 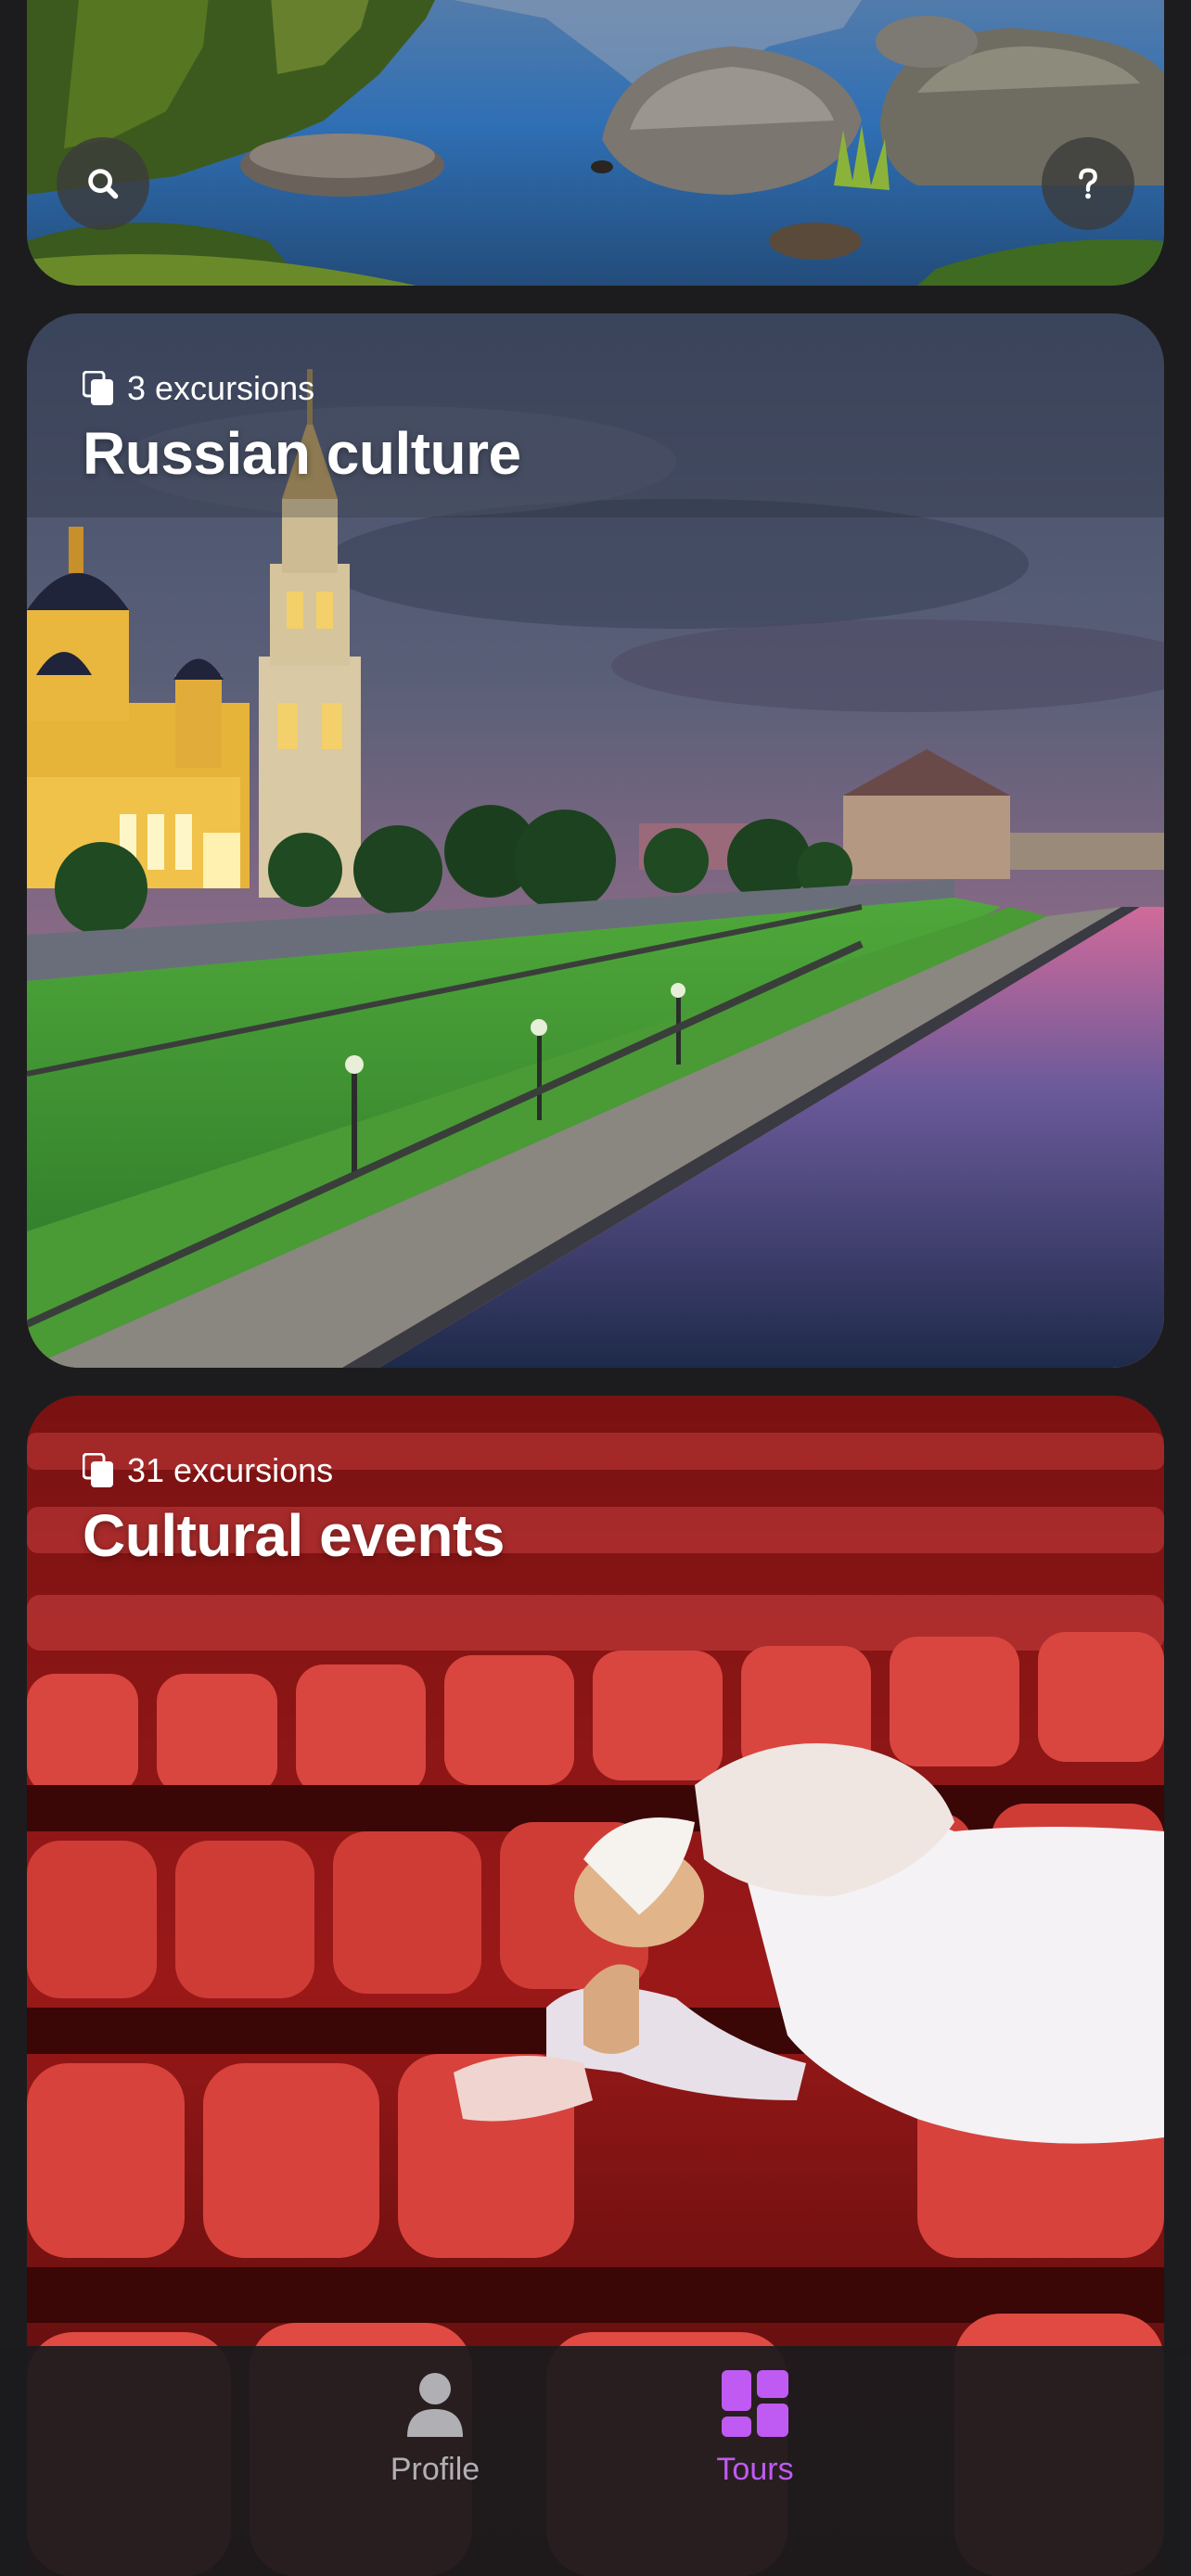 I want to click on lake-image, so click(x=595, y=143).